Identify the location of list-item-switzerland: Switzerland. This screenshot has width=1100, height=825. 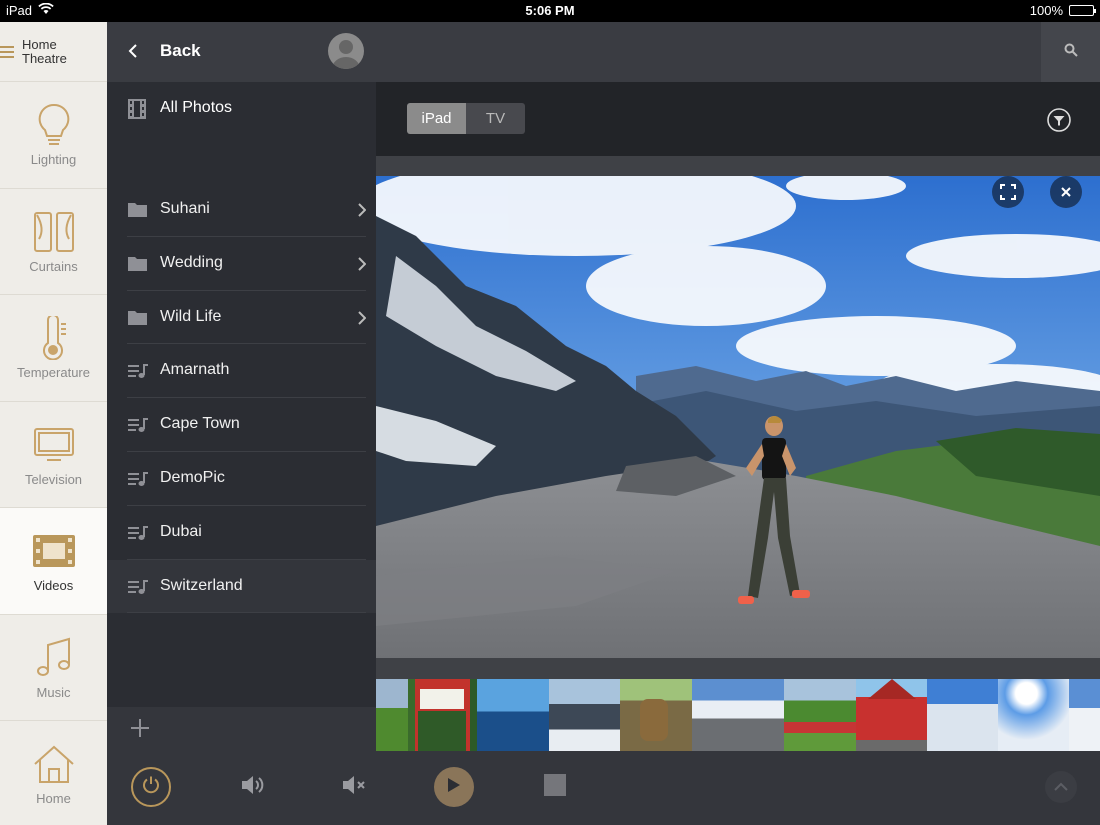
(241, 586).